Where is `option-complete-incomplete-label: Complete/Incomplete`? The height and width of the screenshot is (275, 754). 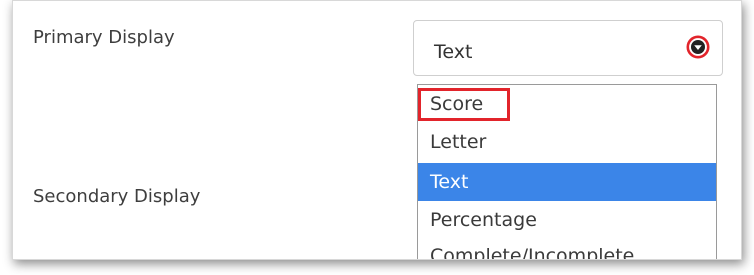
option-complete-incomplete-label: Complete/Incomplete is located at coordinates (532, 252).